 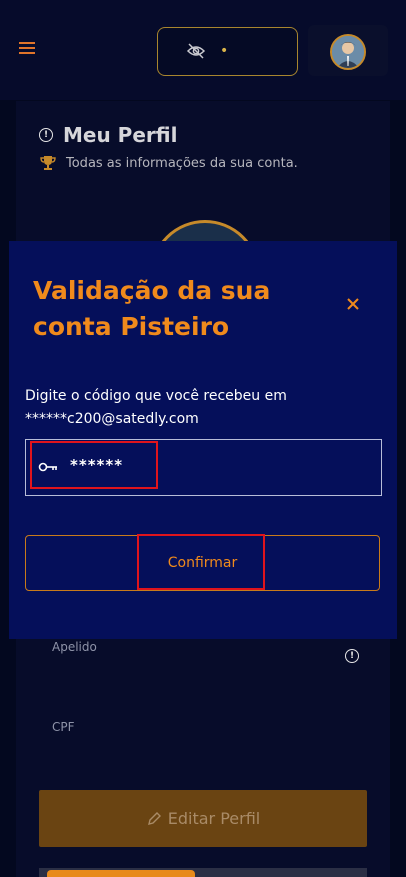 What do you see at coordinates (214, 818) in the screenshot?
I see `edit-profile-label: Editar Perfil` at bounding box center [214, 818].